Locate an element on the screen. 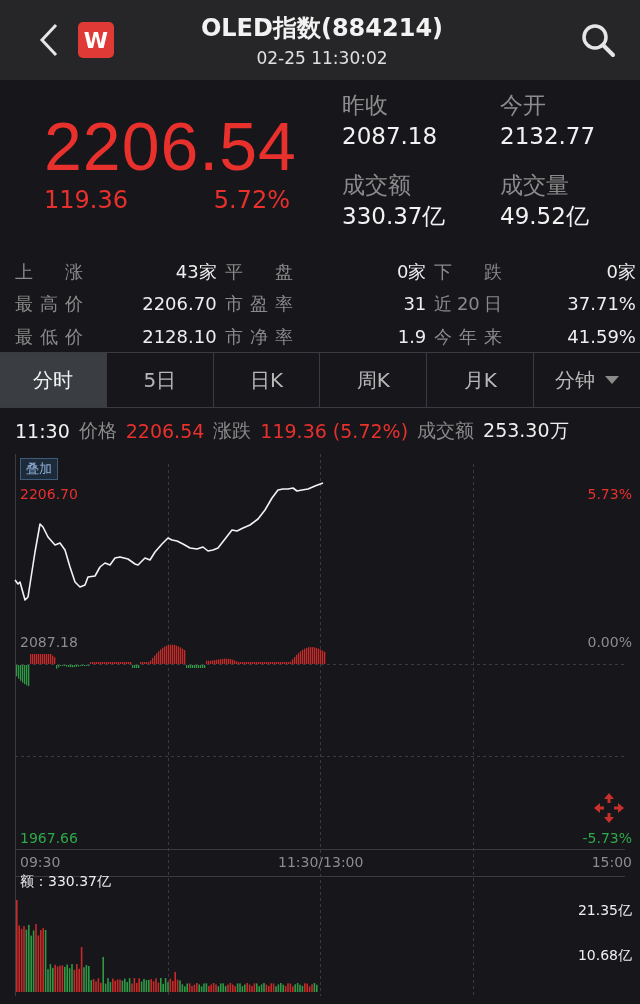 Image resolution: width=640 pixels, height=1004 pixels. field-value: 330.37亿 is located at coordinates (394, 216).